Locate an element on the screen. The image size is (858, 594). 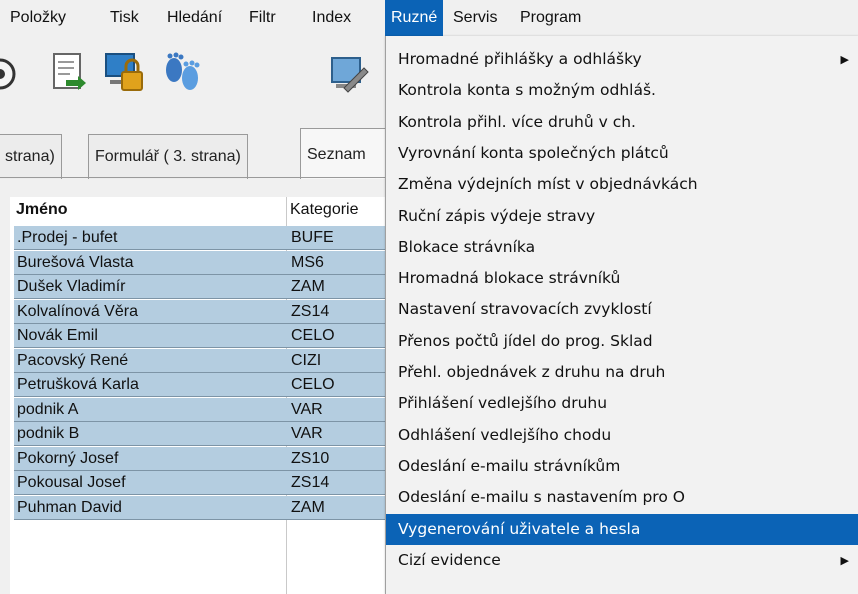
grid-header: Jméno Kategorie is located at coordinates (197, 211).